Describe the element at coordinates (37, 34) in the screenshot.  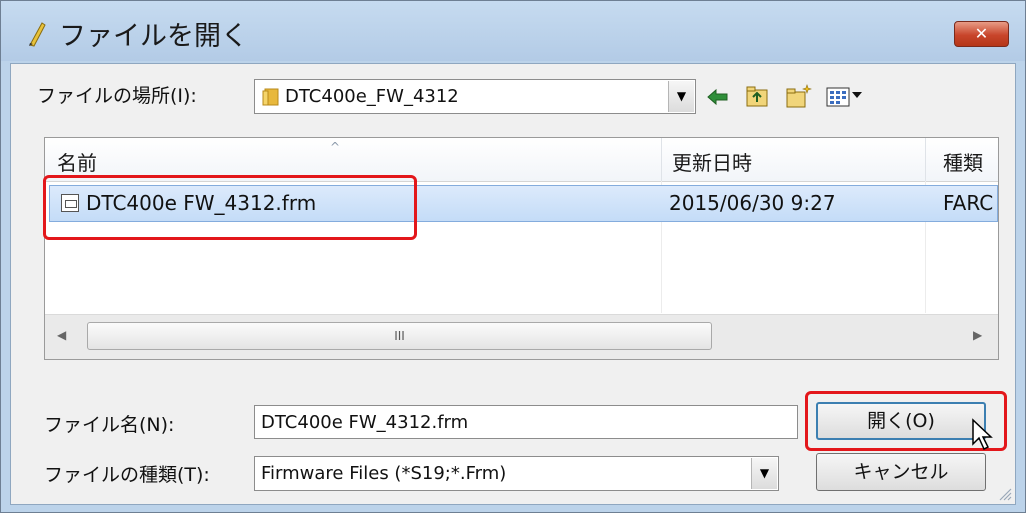
I see `app-icon` at that location.